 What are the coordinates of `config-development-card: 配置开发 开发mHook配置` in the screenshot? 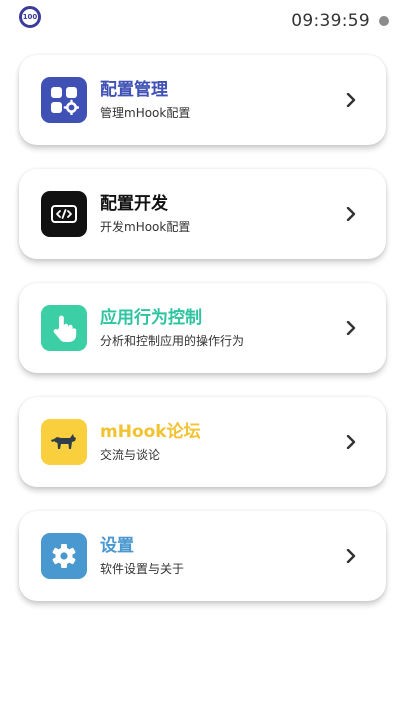 It's located at (202, 214).